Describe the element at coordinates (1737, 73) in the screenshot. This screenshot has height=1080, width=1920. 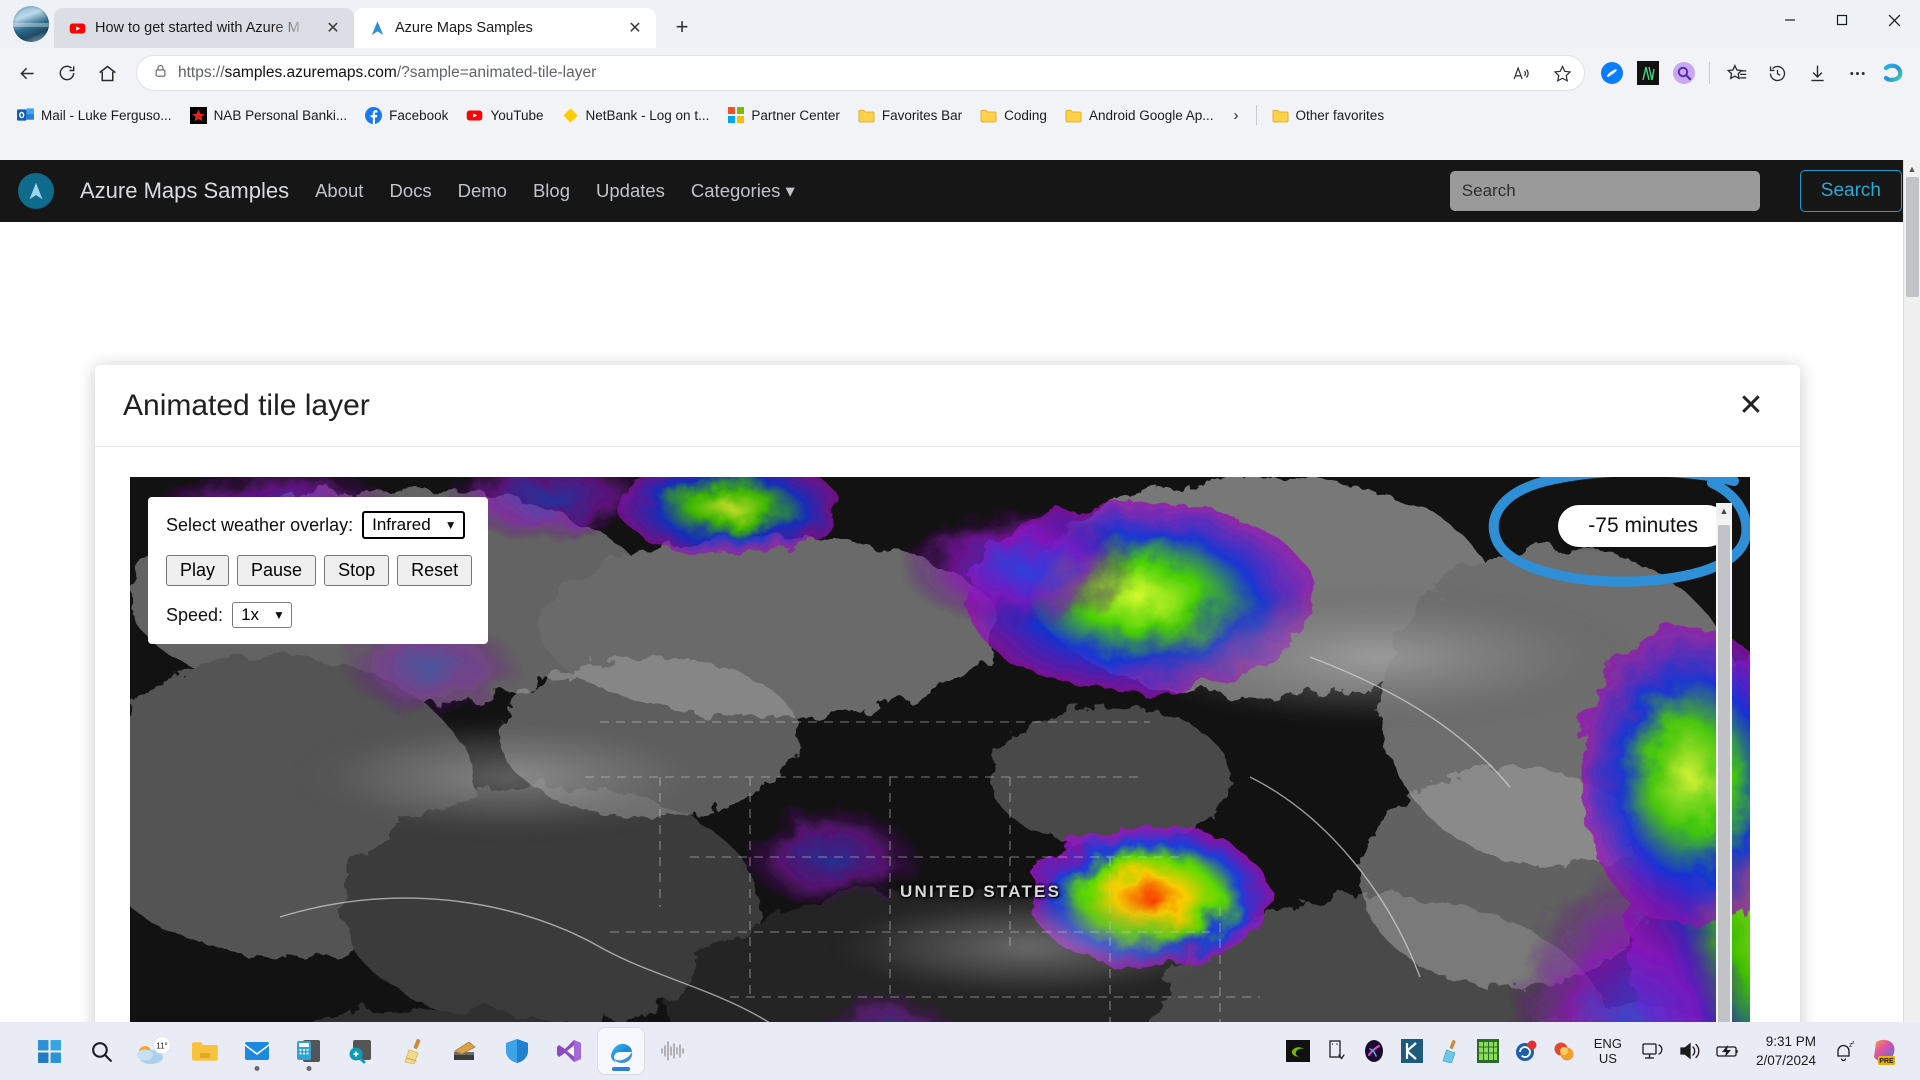
I see `collections-icon` at that location.